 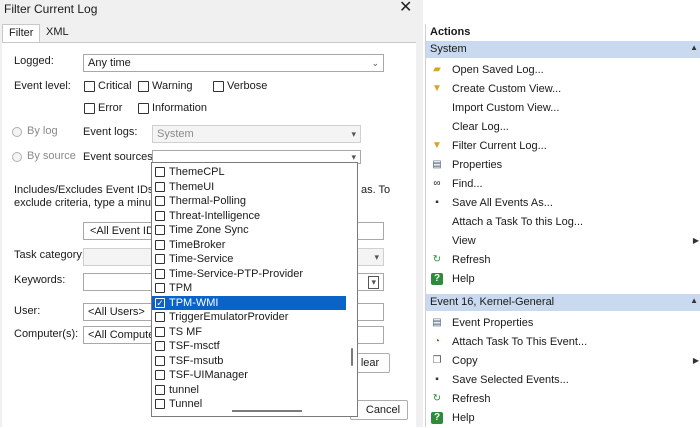 What do you see at coordinates (249, 390) in the screenshot?
I see `dropdown-item: tunnel` at bounding box center [249, 390].